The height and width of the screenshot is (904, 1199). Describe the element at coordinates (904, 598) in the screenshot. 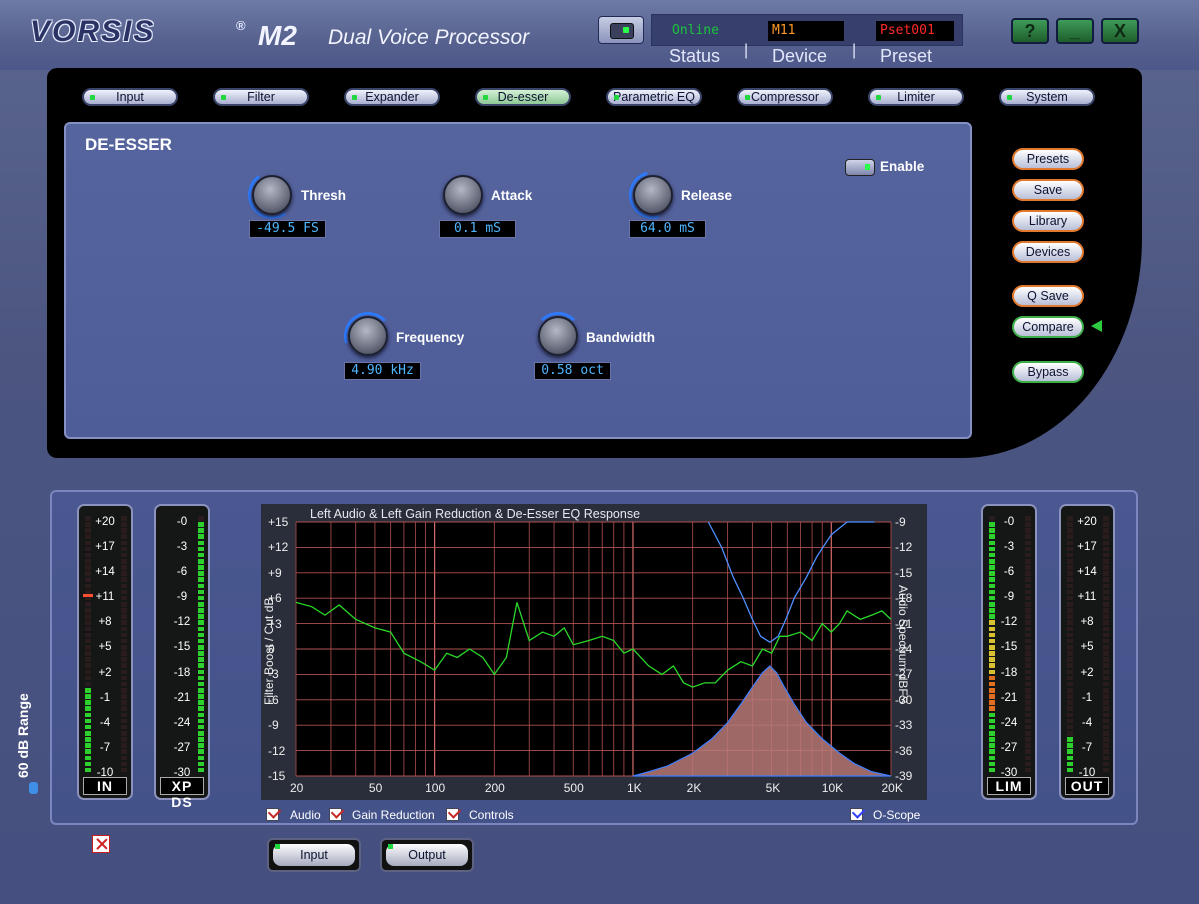

I see `y-tick-right: -18` at that location.